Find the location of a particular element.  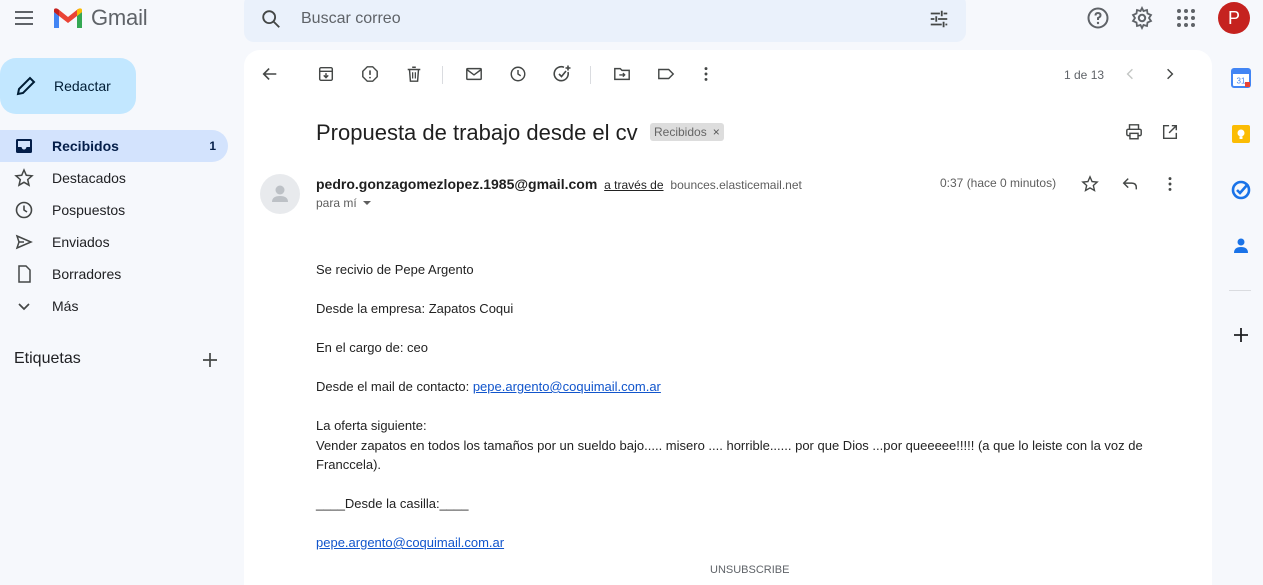

print-button is located at coordinates (1134, 132).